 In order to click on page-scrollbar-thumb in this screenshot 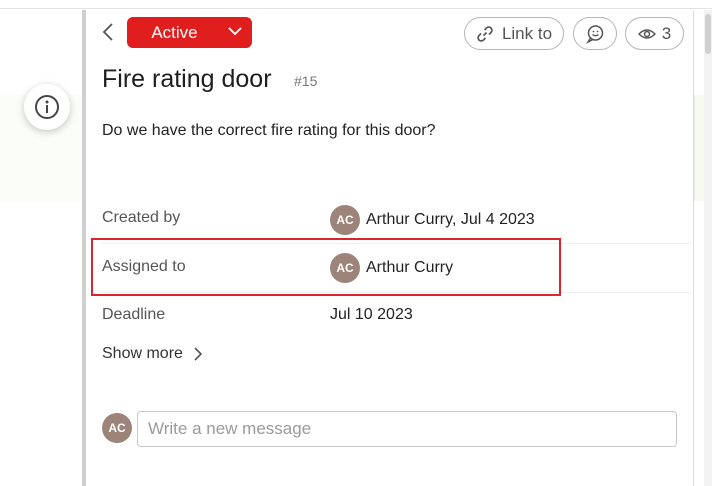, I will do `click(708, 34)`.